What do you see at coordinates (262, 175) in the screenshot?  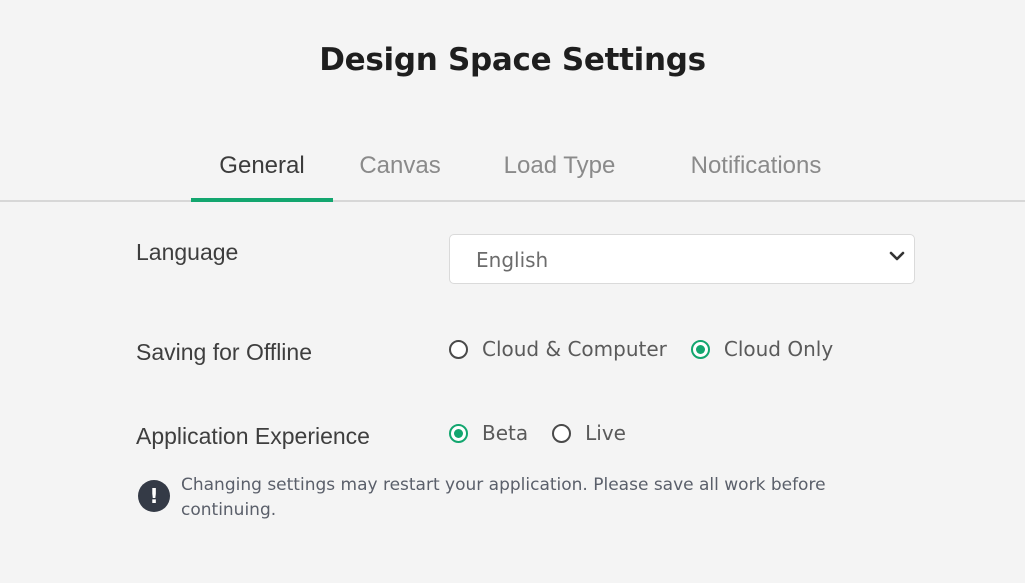 I see `tab-general: General` at bounding box center [262, 175].